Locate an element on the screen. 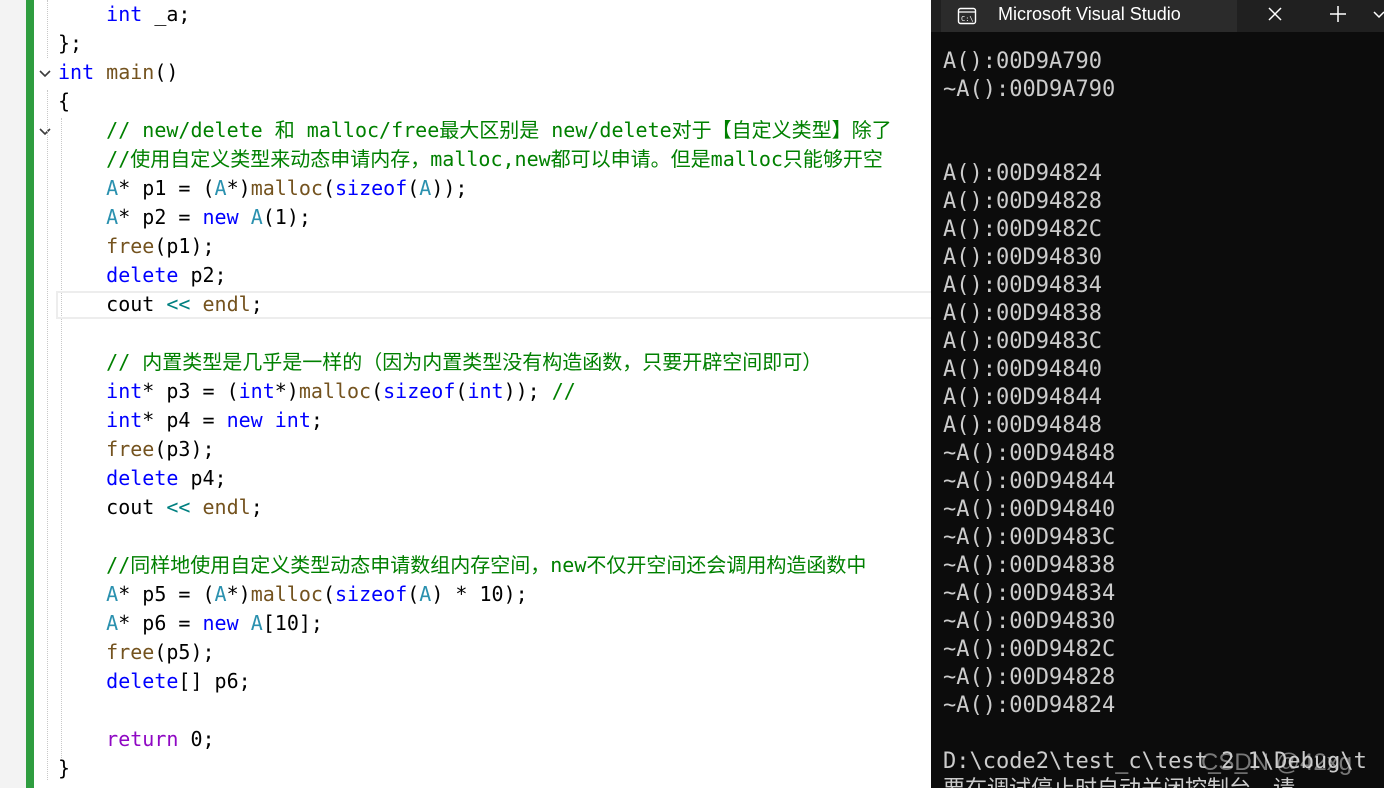 Image resolution: width=1384 pixels, height=788 pixels. code-line: A* p5 = (A*)malloc(sizeof(A) * 10); is located at coordinates (293, 594).